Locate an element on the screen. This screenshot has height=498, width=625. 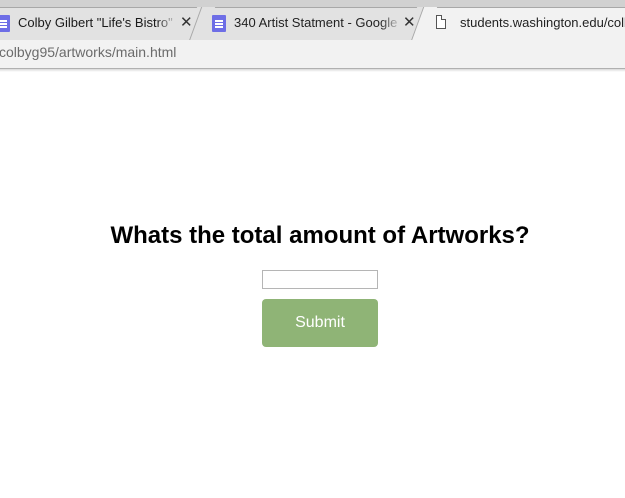
tab-artist-statement: 340 Artist Statment - Google ✕ is located at coordinates (316, 23).